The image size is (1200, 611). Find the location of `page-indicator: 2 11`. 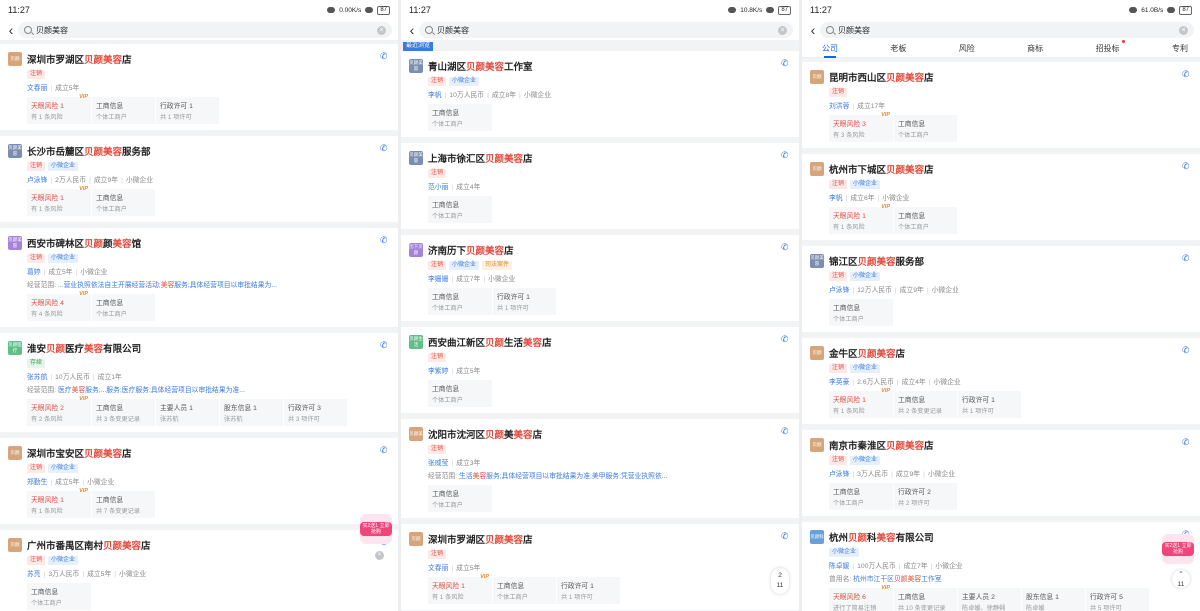

page-indicator: 2 11 is located at coordinates (780, 581).